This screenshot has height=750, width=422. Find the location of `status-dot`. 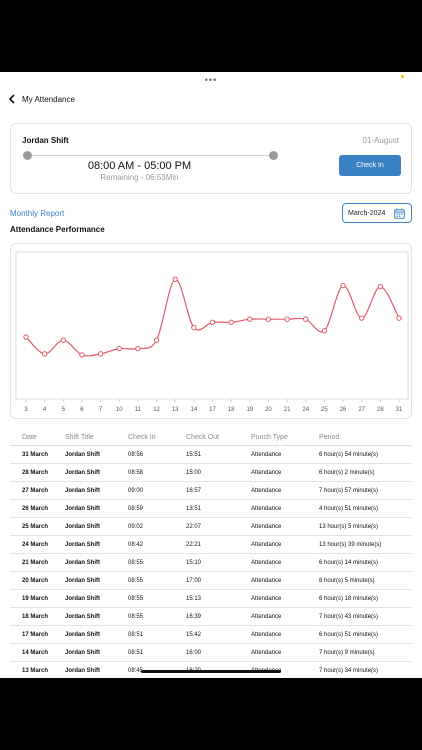

status-dot is located at coordinates (402, 76).